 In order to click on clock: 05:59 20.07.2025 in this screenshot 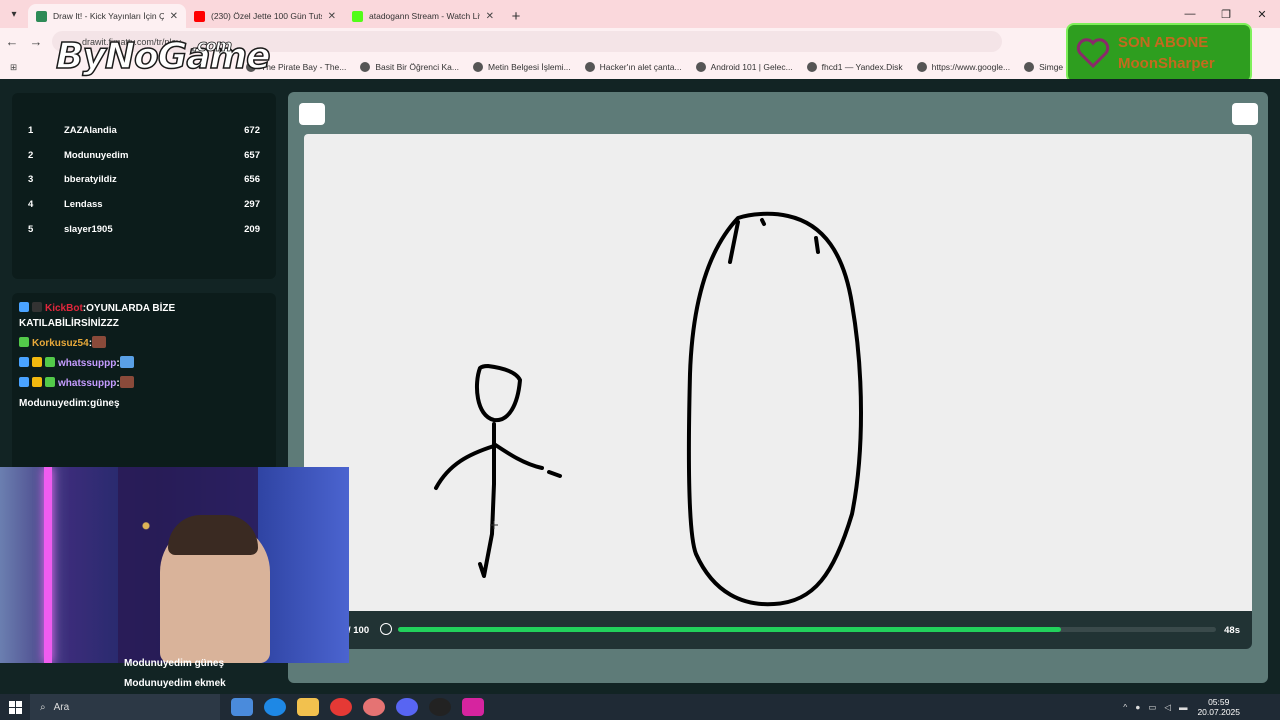, I will do `click(1218, 707)`.